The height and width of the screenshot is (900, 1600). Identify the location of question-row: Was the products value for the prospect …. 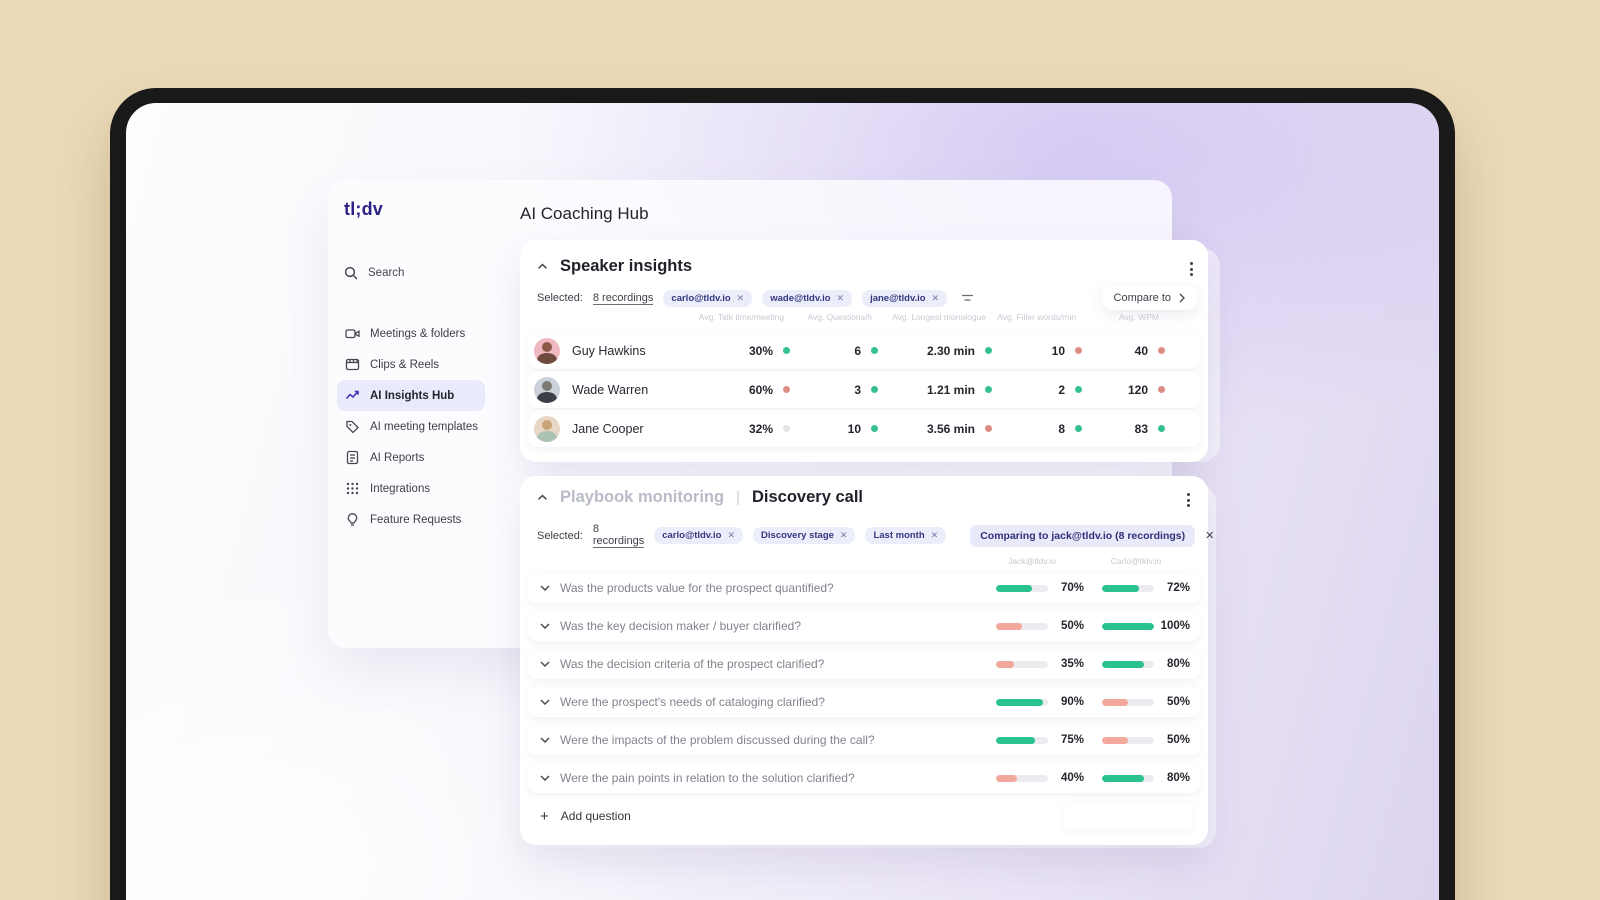
(864, 588).